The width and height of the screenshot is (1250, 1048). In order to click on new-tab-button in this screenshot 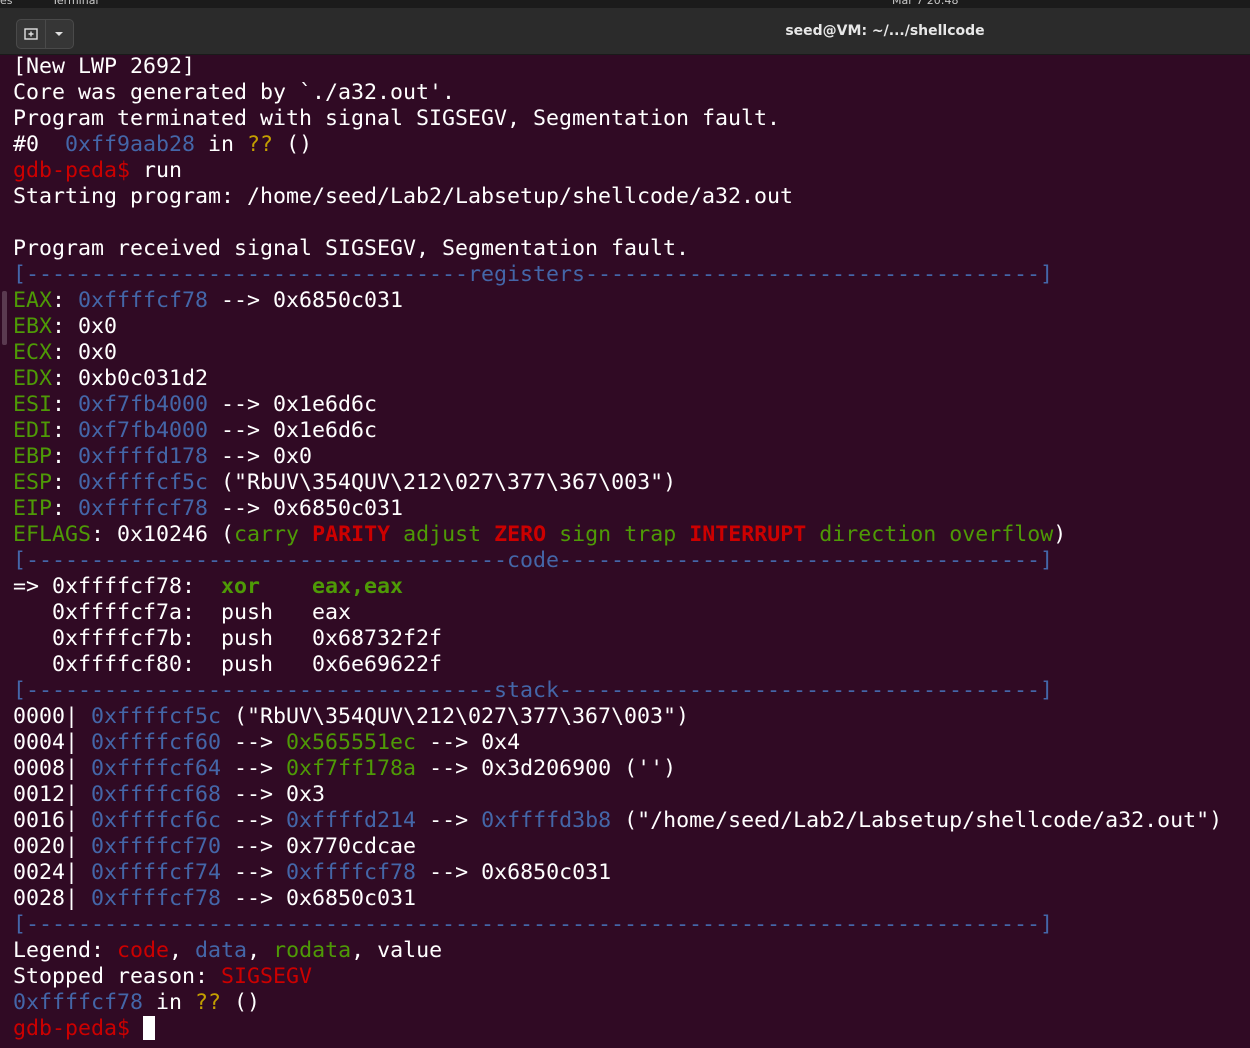, I will do `click(31, 34)`.